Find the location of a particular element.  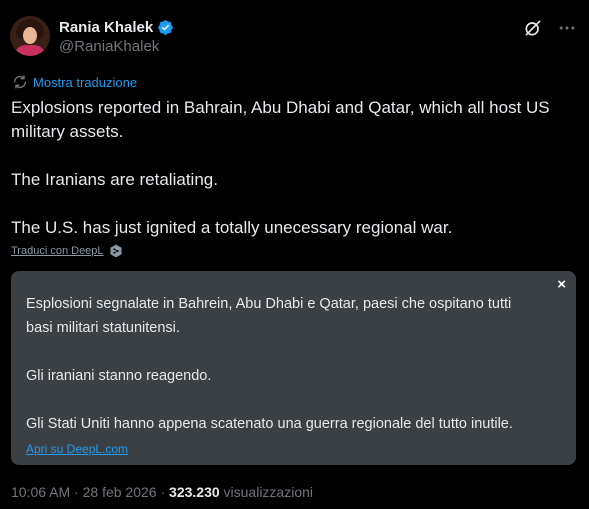

author-handle: @RaniaKhalek is located at coordinates (116, 46).